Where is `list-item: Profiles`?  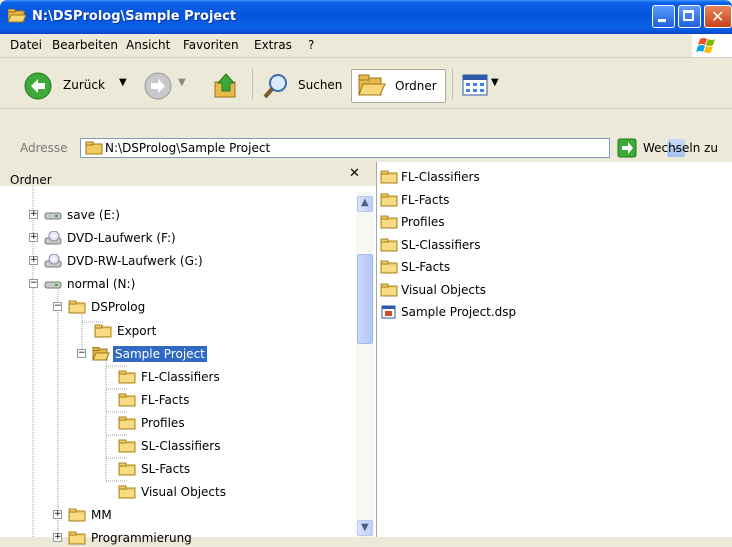 list-item: Profiles is located at coordinates (412, 222).